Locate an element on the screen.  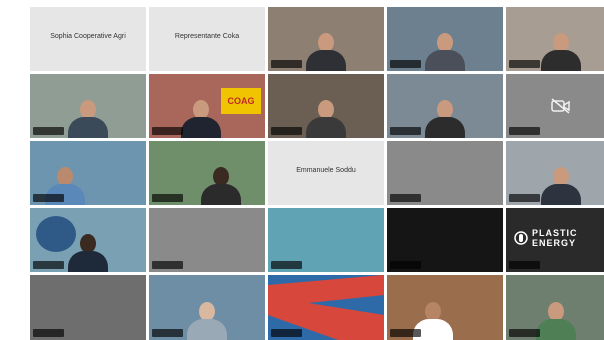
participant-tile: Emmanuele Soddu is located at coordinates (326, 173).